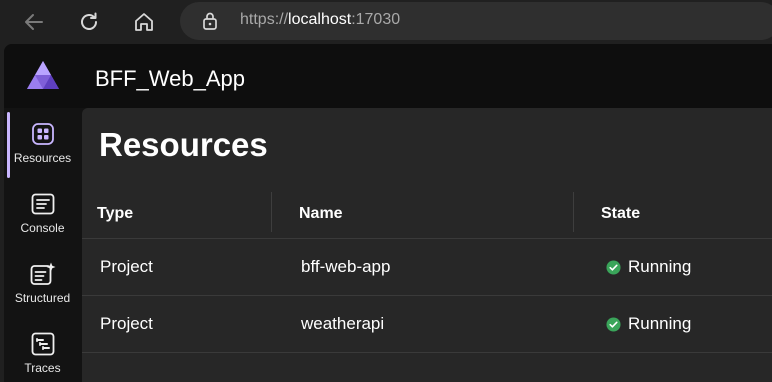 This screenshot has width=772, height=382. What do you see at coordinates (43, 274) in the screenshot?
I see `structured-icon` at bounding box center [43, 274].